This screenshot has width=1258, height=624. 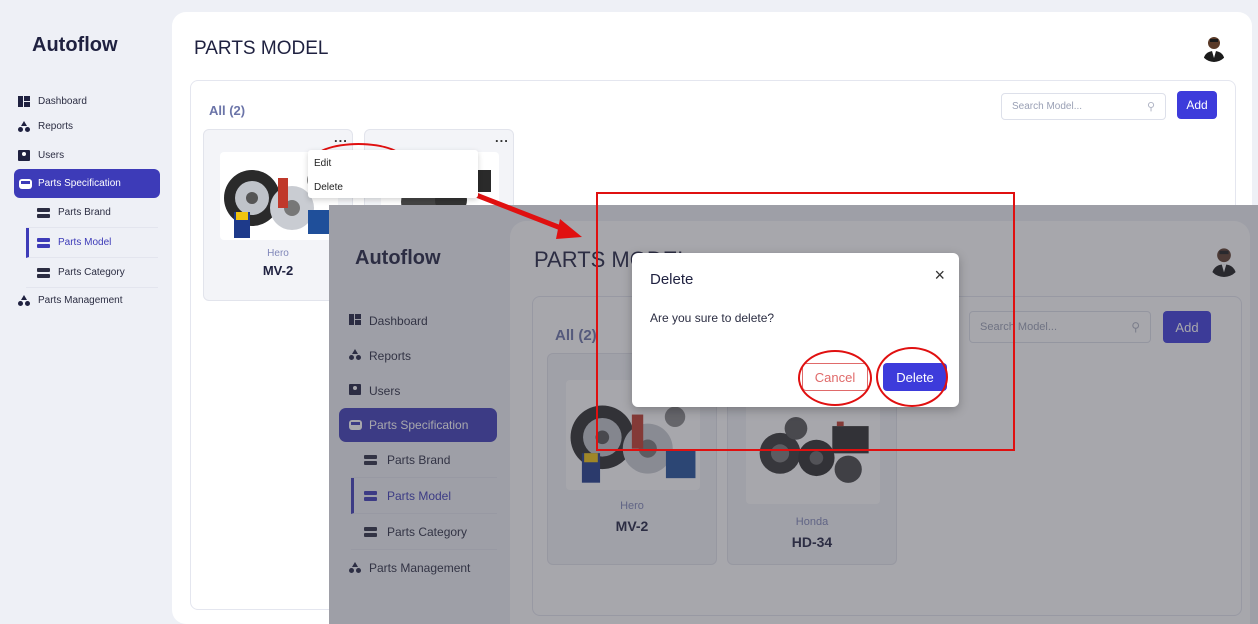 What do you see at coordinates (87, 155) in the screenshot?
I see `sidebar-item-users: Users` at bounding box center [87, 155].